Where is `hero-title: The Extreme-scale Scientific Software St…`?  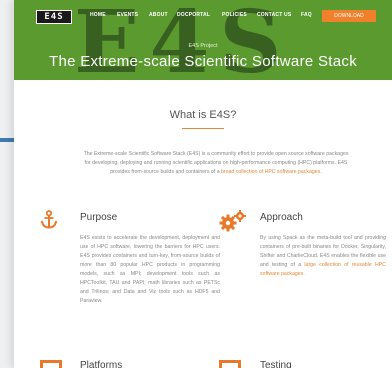 hero-title: The Extreme-scale Scientific Software St… is located at coordinates (202, 61).